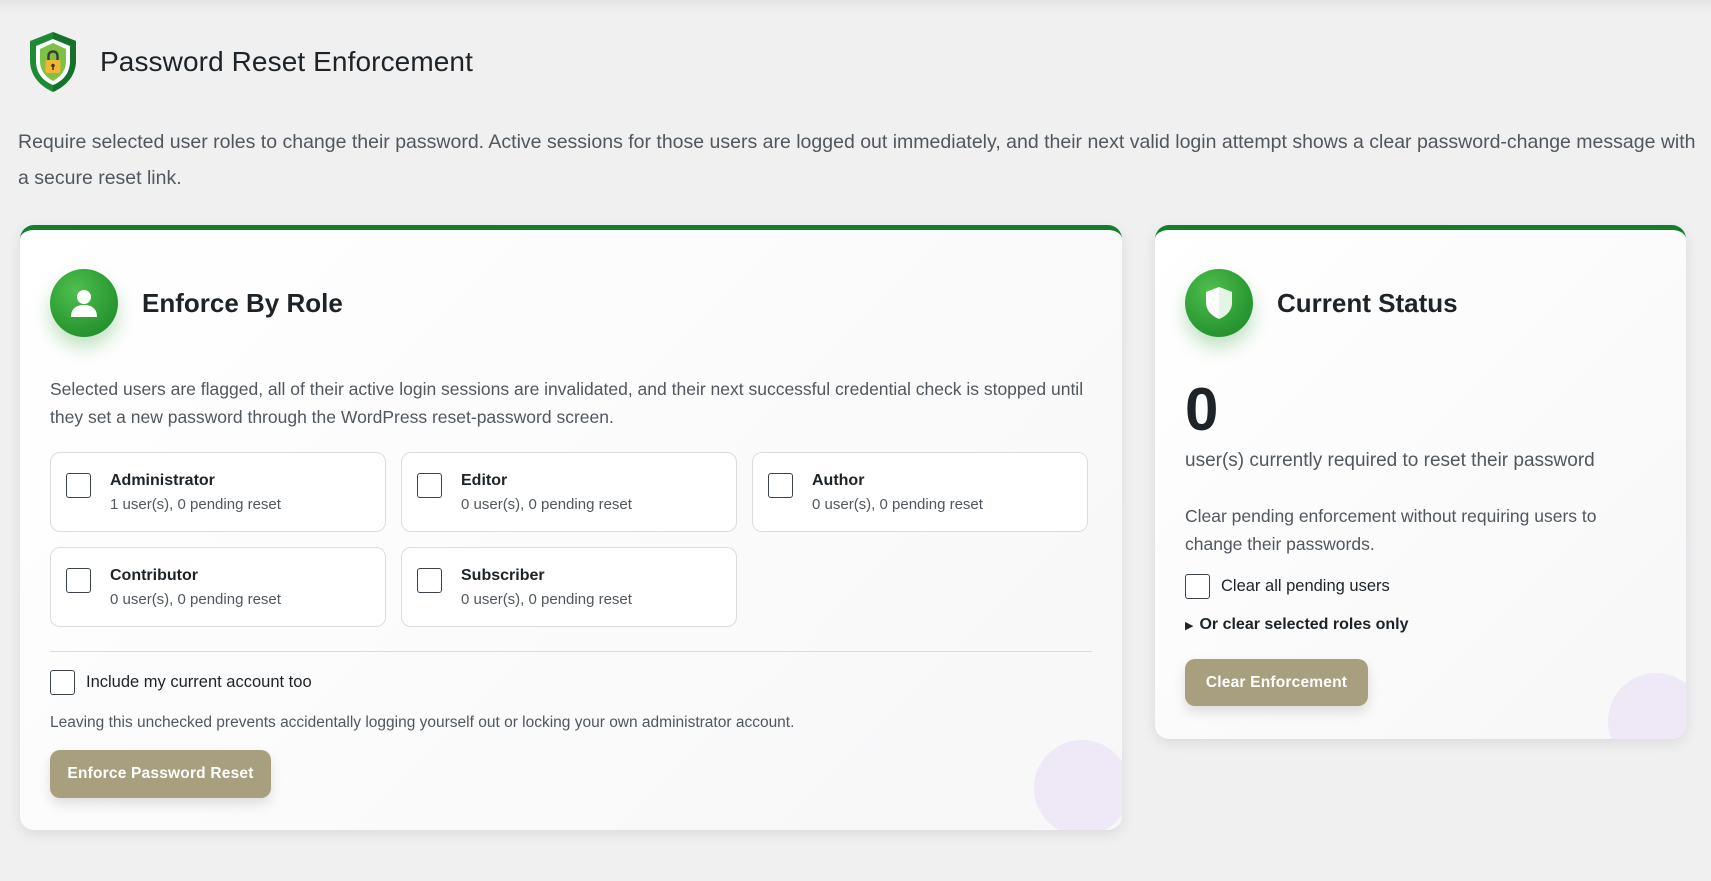 This screenshot has height=881, width=1711. I want to click on enforce-password-reset-button: Enforce Password Reset, so click(160, 774).